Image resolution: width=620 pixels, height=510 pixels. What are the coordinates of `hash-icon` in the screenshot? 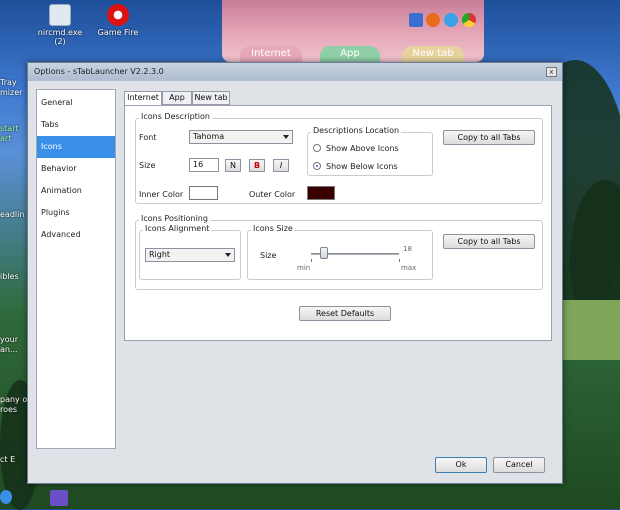 It's located at (59, 498).